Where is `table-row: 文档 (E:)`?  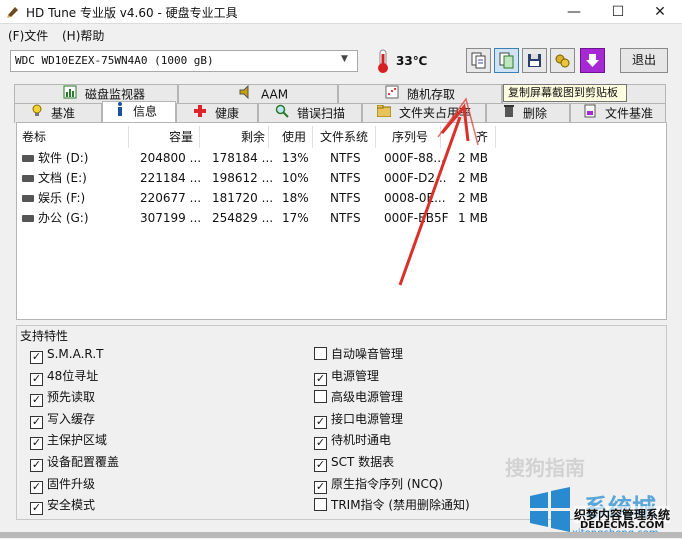
table-row: 文档 (E:) is located at coordinates (54, 178).